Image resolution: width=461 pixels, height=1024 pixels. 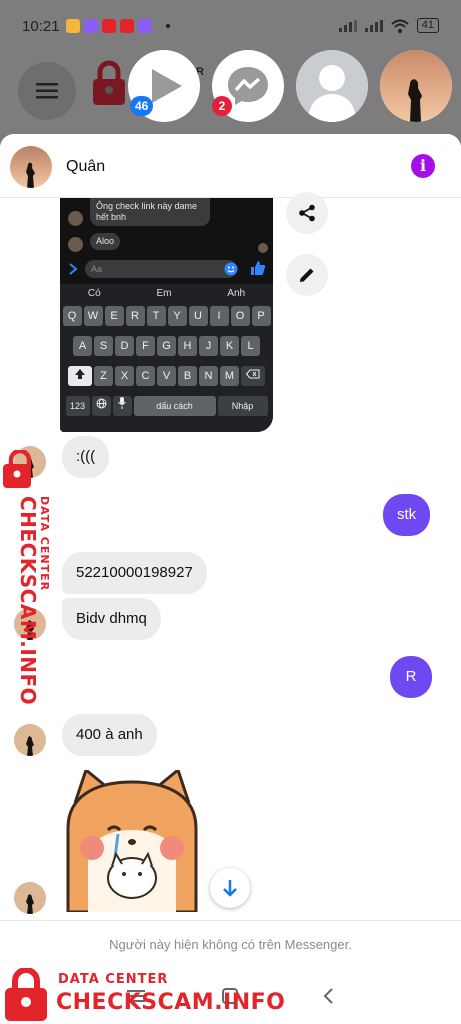 I want to click on keyboard-suggestions: Có Em Anh, so click(x=166, y=293).